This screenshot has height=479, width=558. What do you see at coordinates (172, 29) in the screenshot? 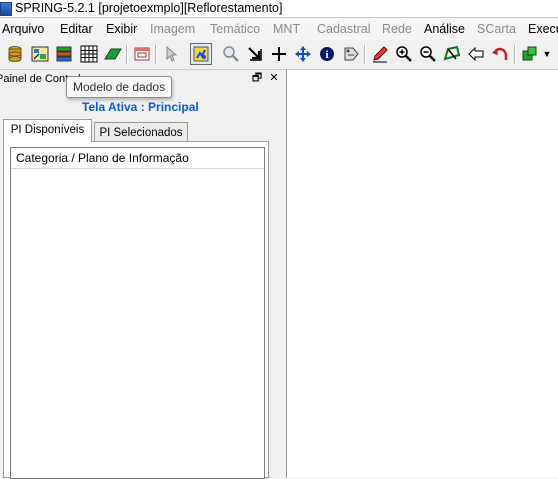
I see `menu-imagem: Imagem` at bounding box center [172, 29].